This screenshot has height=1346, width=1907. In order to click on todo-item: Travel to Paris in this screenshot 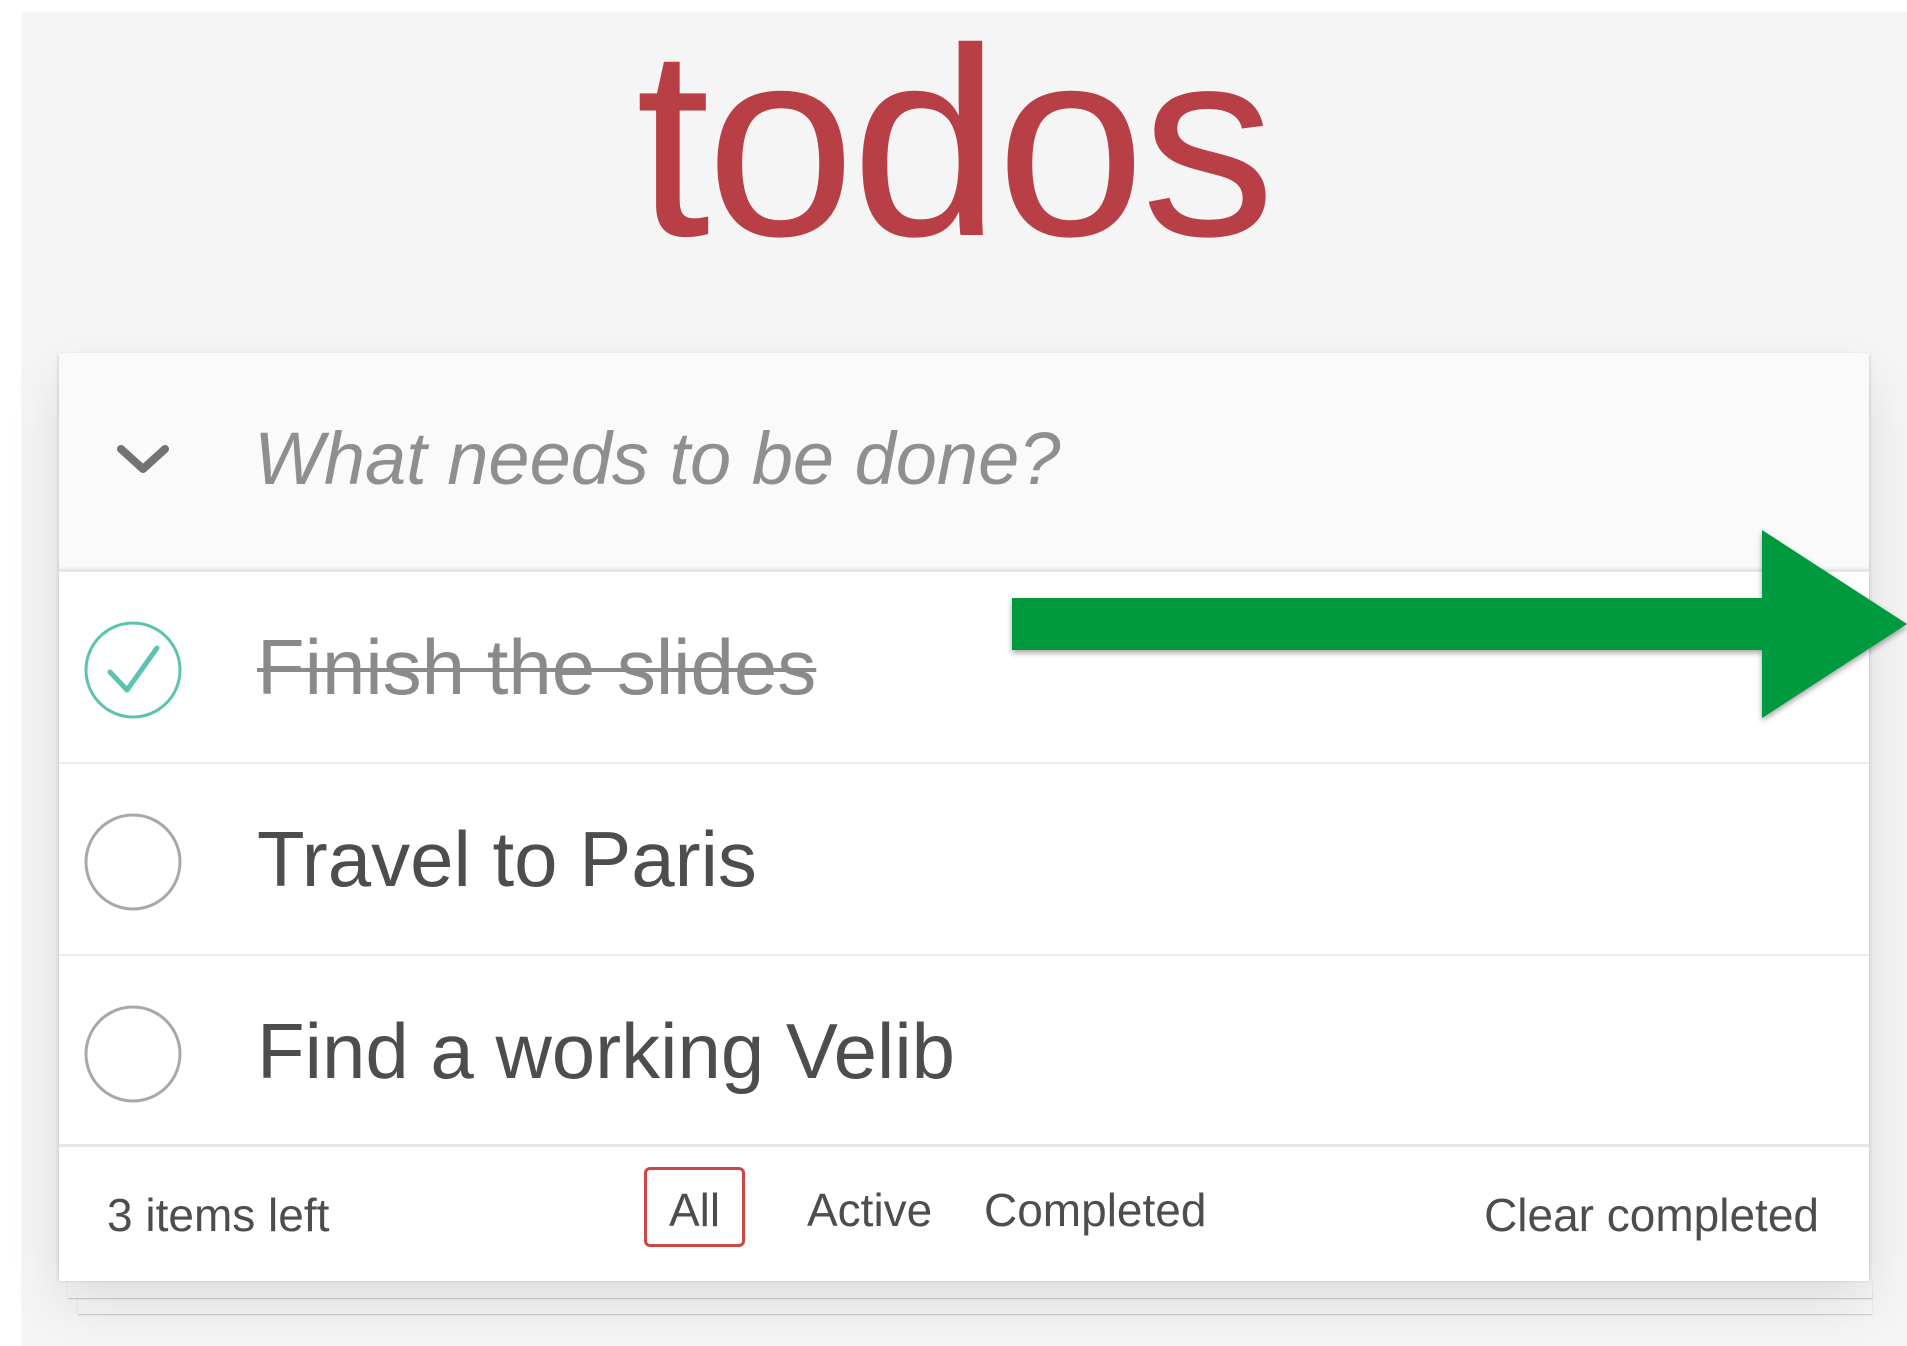, I will do `click(964, 860)`.